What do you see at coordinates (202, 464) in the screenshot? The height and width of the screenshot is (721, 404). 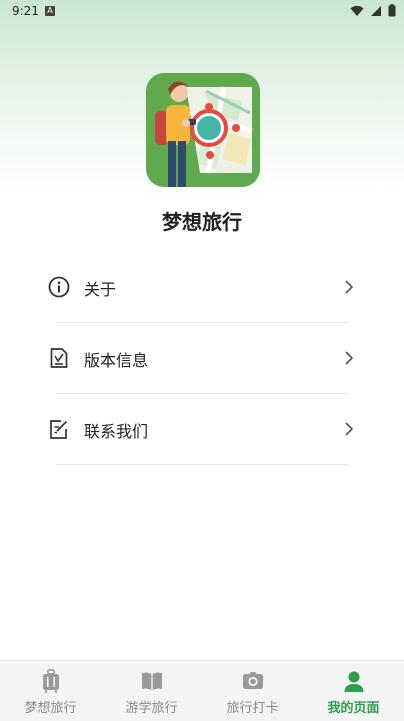 I see `divider` at bounding box center [202, 464].